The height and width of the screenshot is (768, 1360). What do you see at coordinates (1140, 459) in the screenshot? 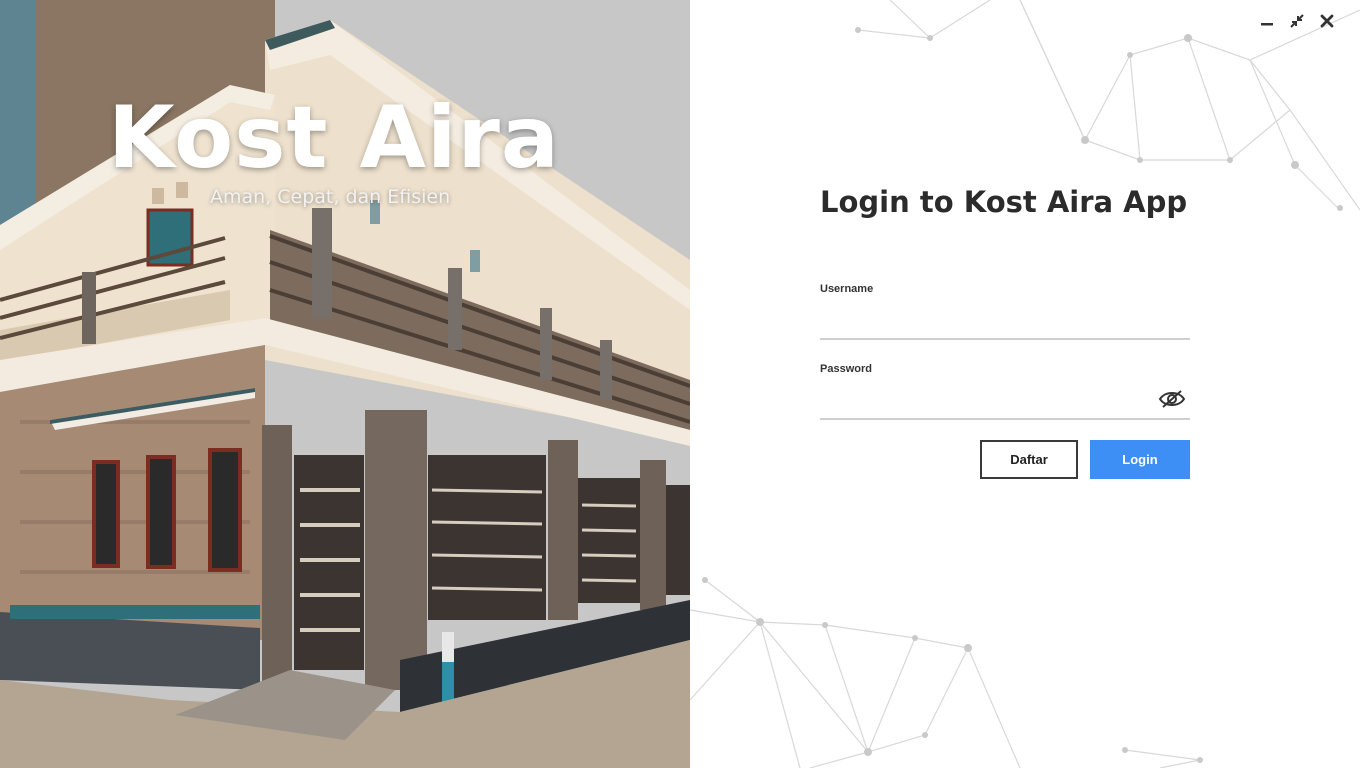
I see `login-button: Login` at bounding box center [1140, 459].